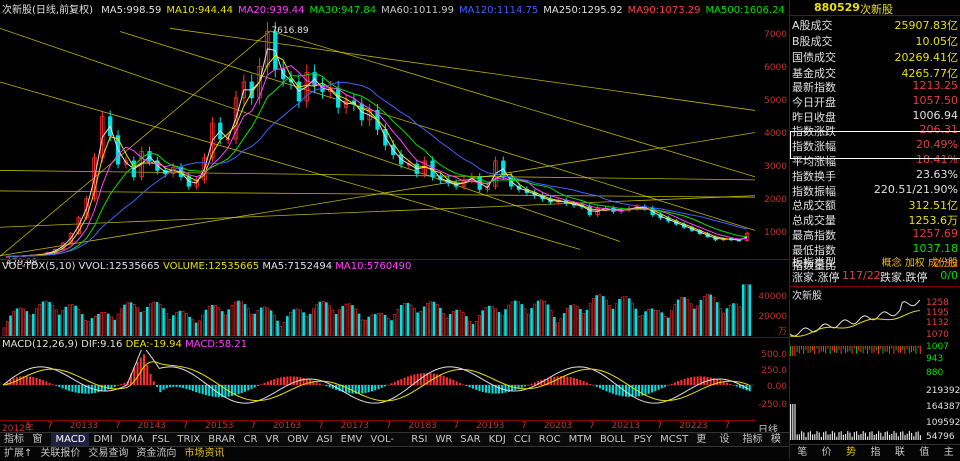  I want to click on macd-y-label: -250.0, so click(772, 405).